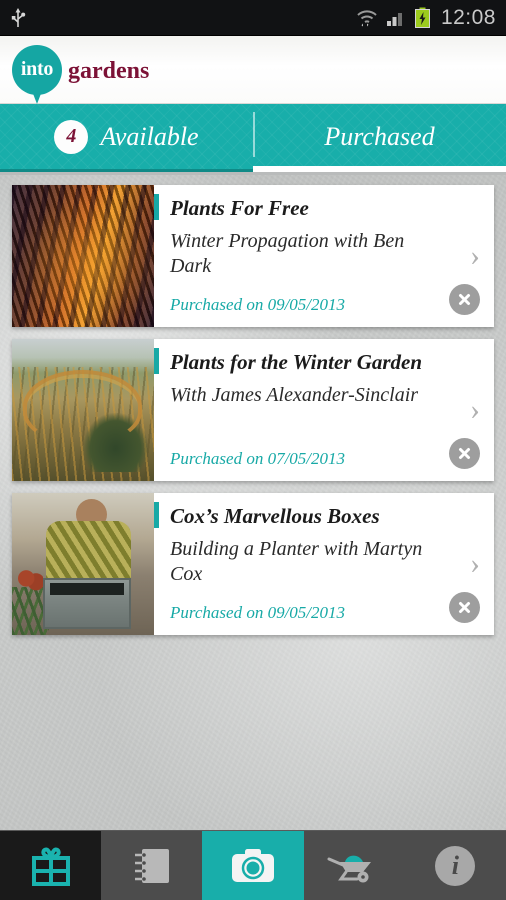 This screenshot has height=900, width=506. I want to click on nav-item-gift, so click(51, 865).